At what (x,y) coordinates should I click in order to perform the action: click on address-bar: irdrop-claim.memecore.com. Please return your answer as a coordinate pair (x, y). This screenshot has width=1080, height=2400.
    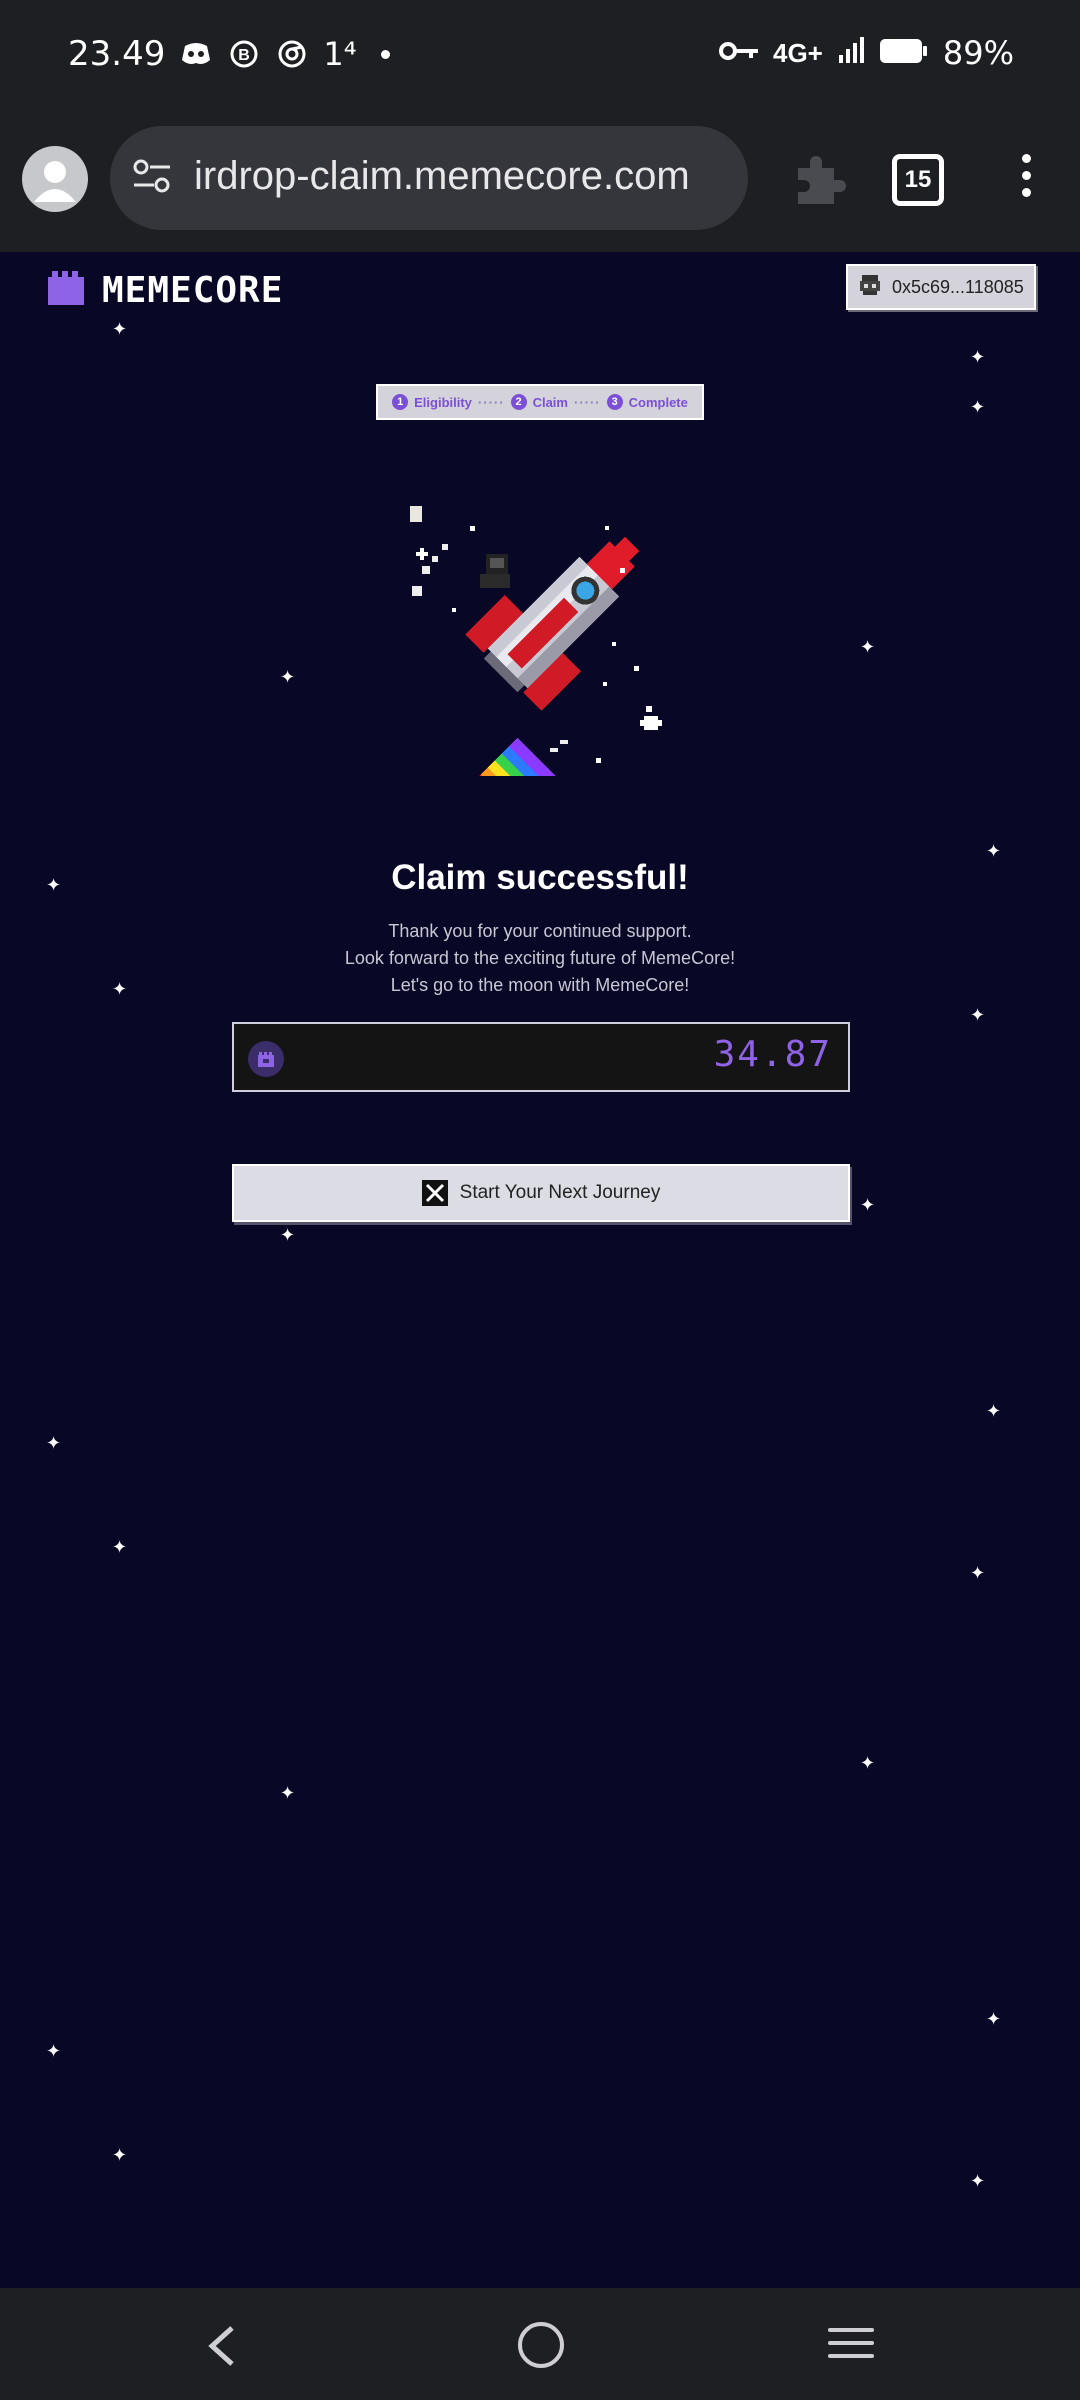
    Looking at the image, I should click on (429, 178).